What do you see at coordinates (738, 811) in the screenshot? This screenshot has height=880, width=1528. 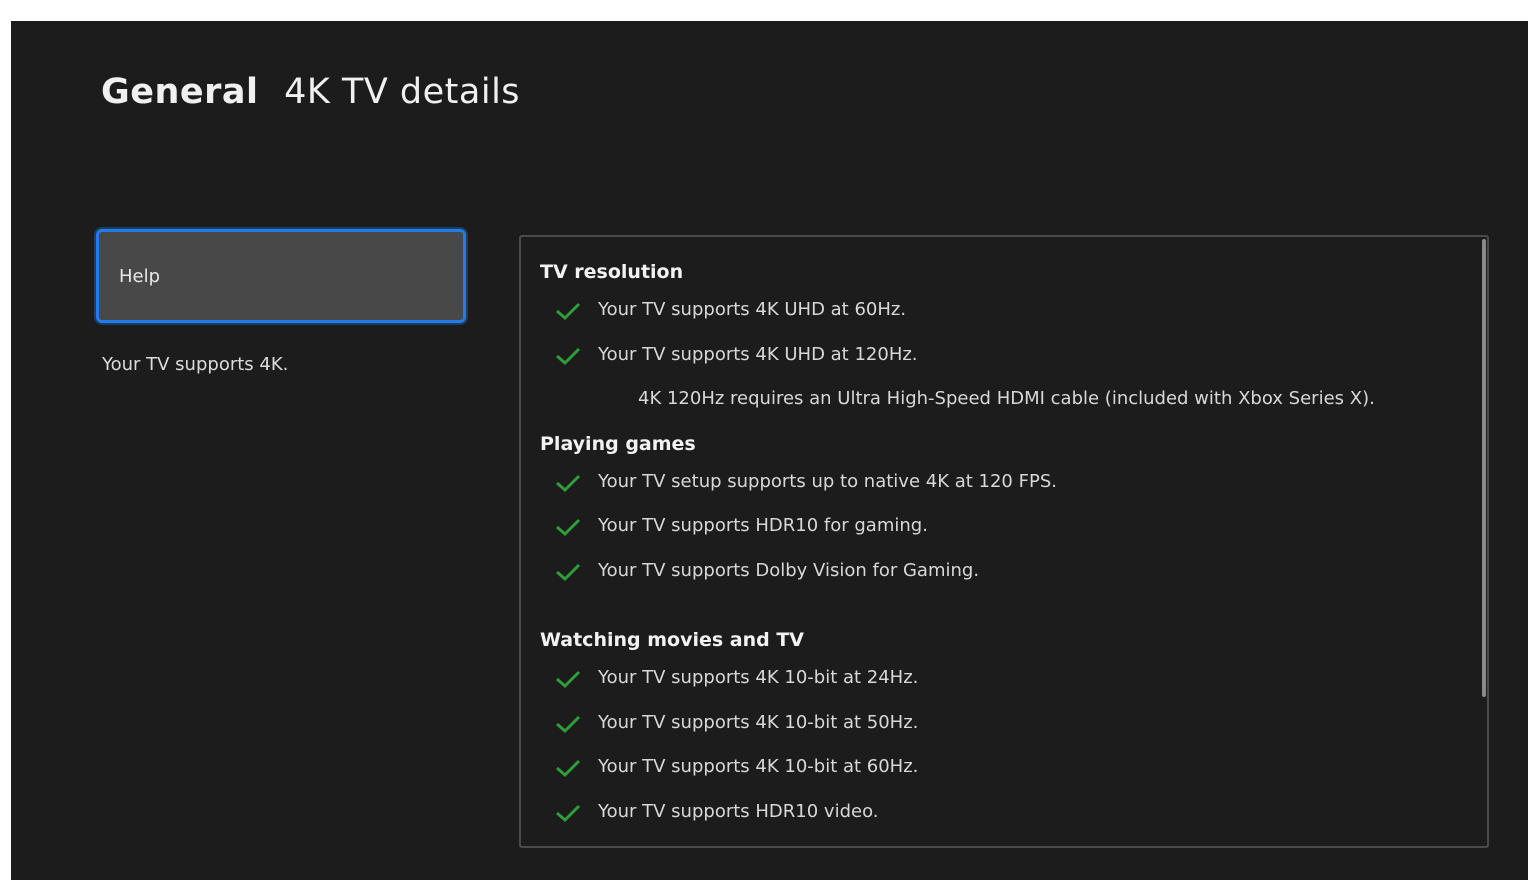 I see `list-item-label: Your TV supports HDR10 video.` at bounding box center [738, 811].